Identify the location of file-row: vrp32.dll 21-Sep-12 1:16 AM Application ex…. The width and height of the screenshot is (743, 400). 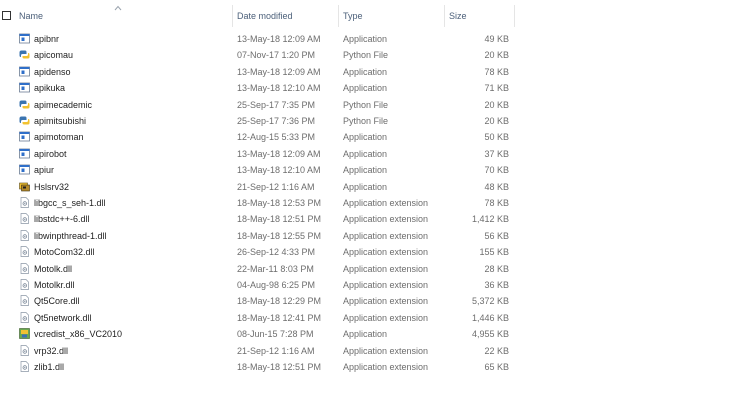
(257, 351).